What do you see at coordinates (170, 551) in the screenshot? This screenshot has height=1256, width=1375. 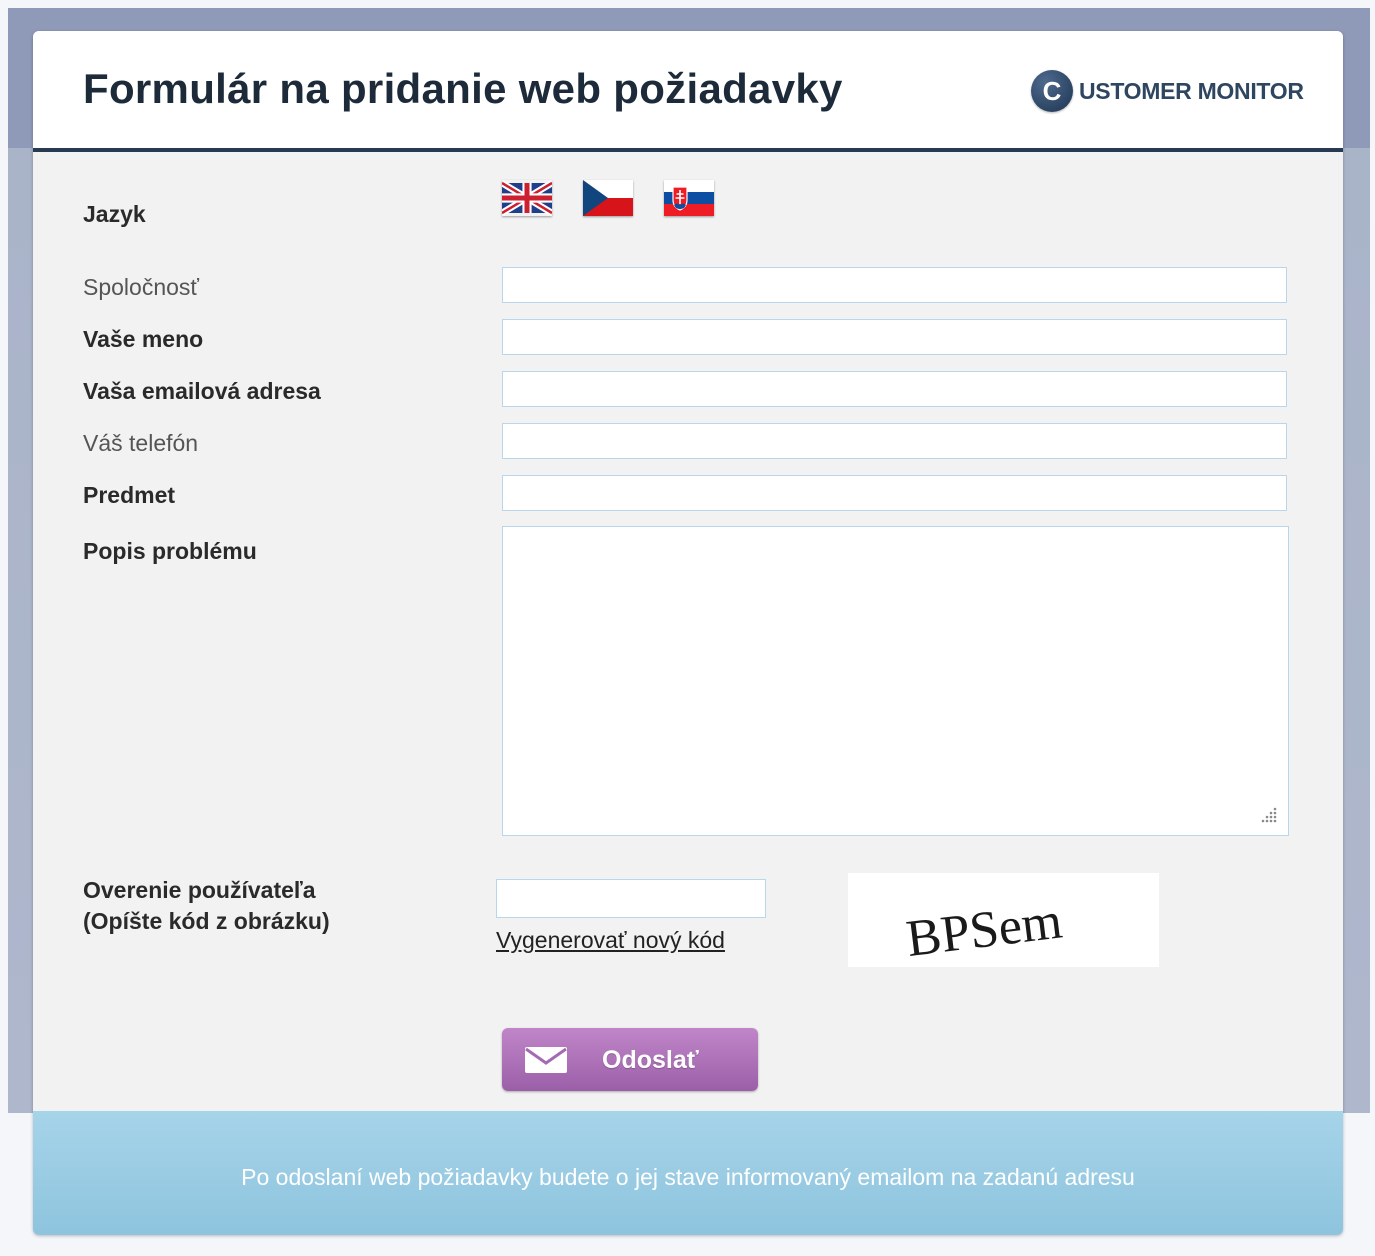 I see `description-label: Popis problému` at bounding box center [170, 551].